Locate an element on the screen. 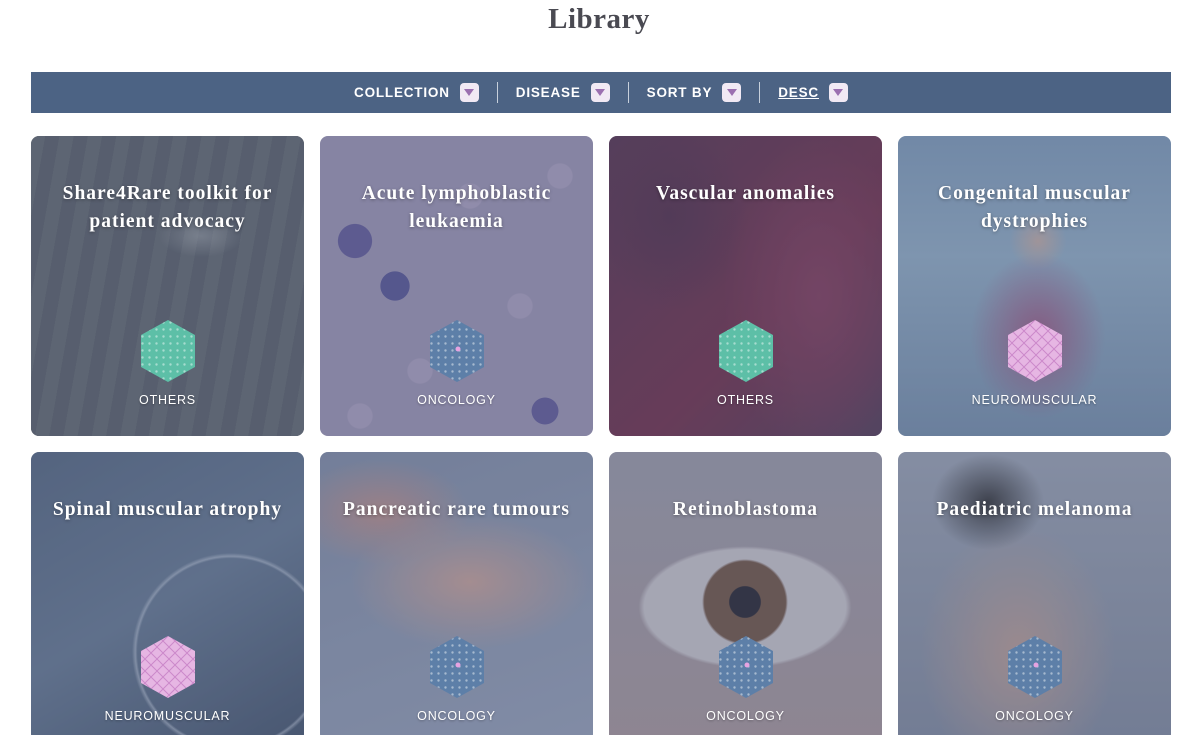  library-card: Retinoblastoma ONCOLOGY is located at coordinates (745, 593).